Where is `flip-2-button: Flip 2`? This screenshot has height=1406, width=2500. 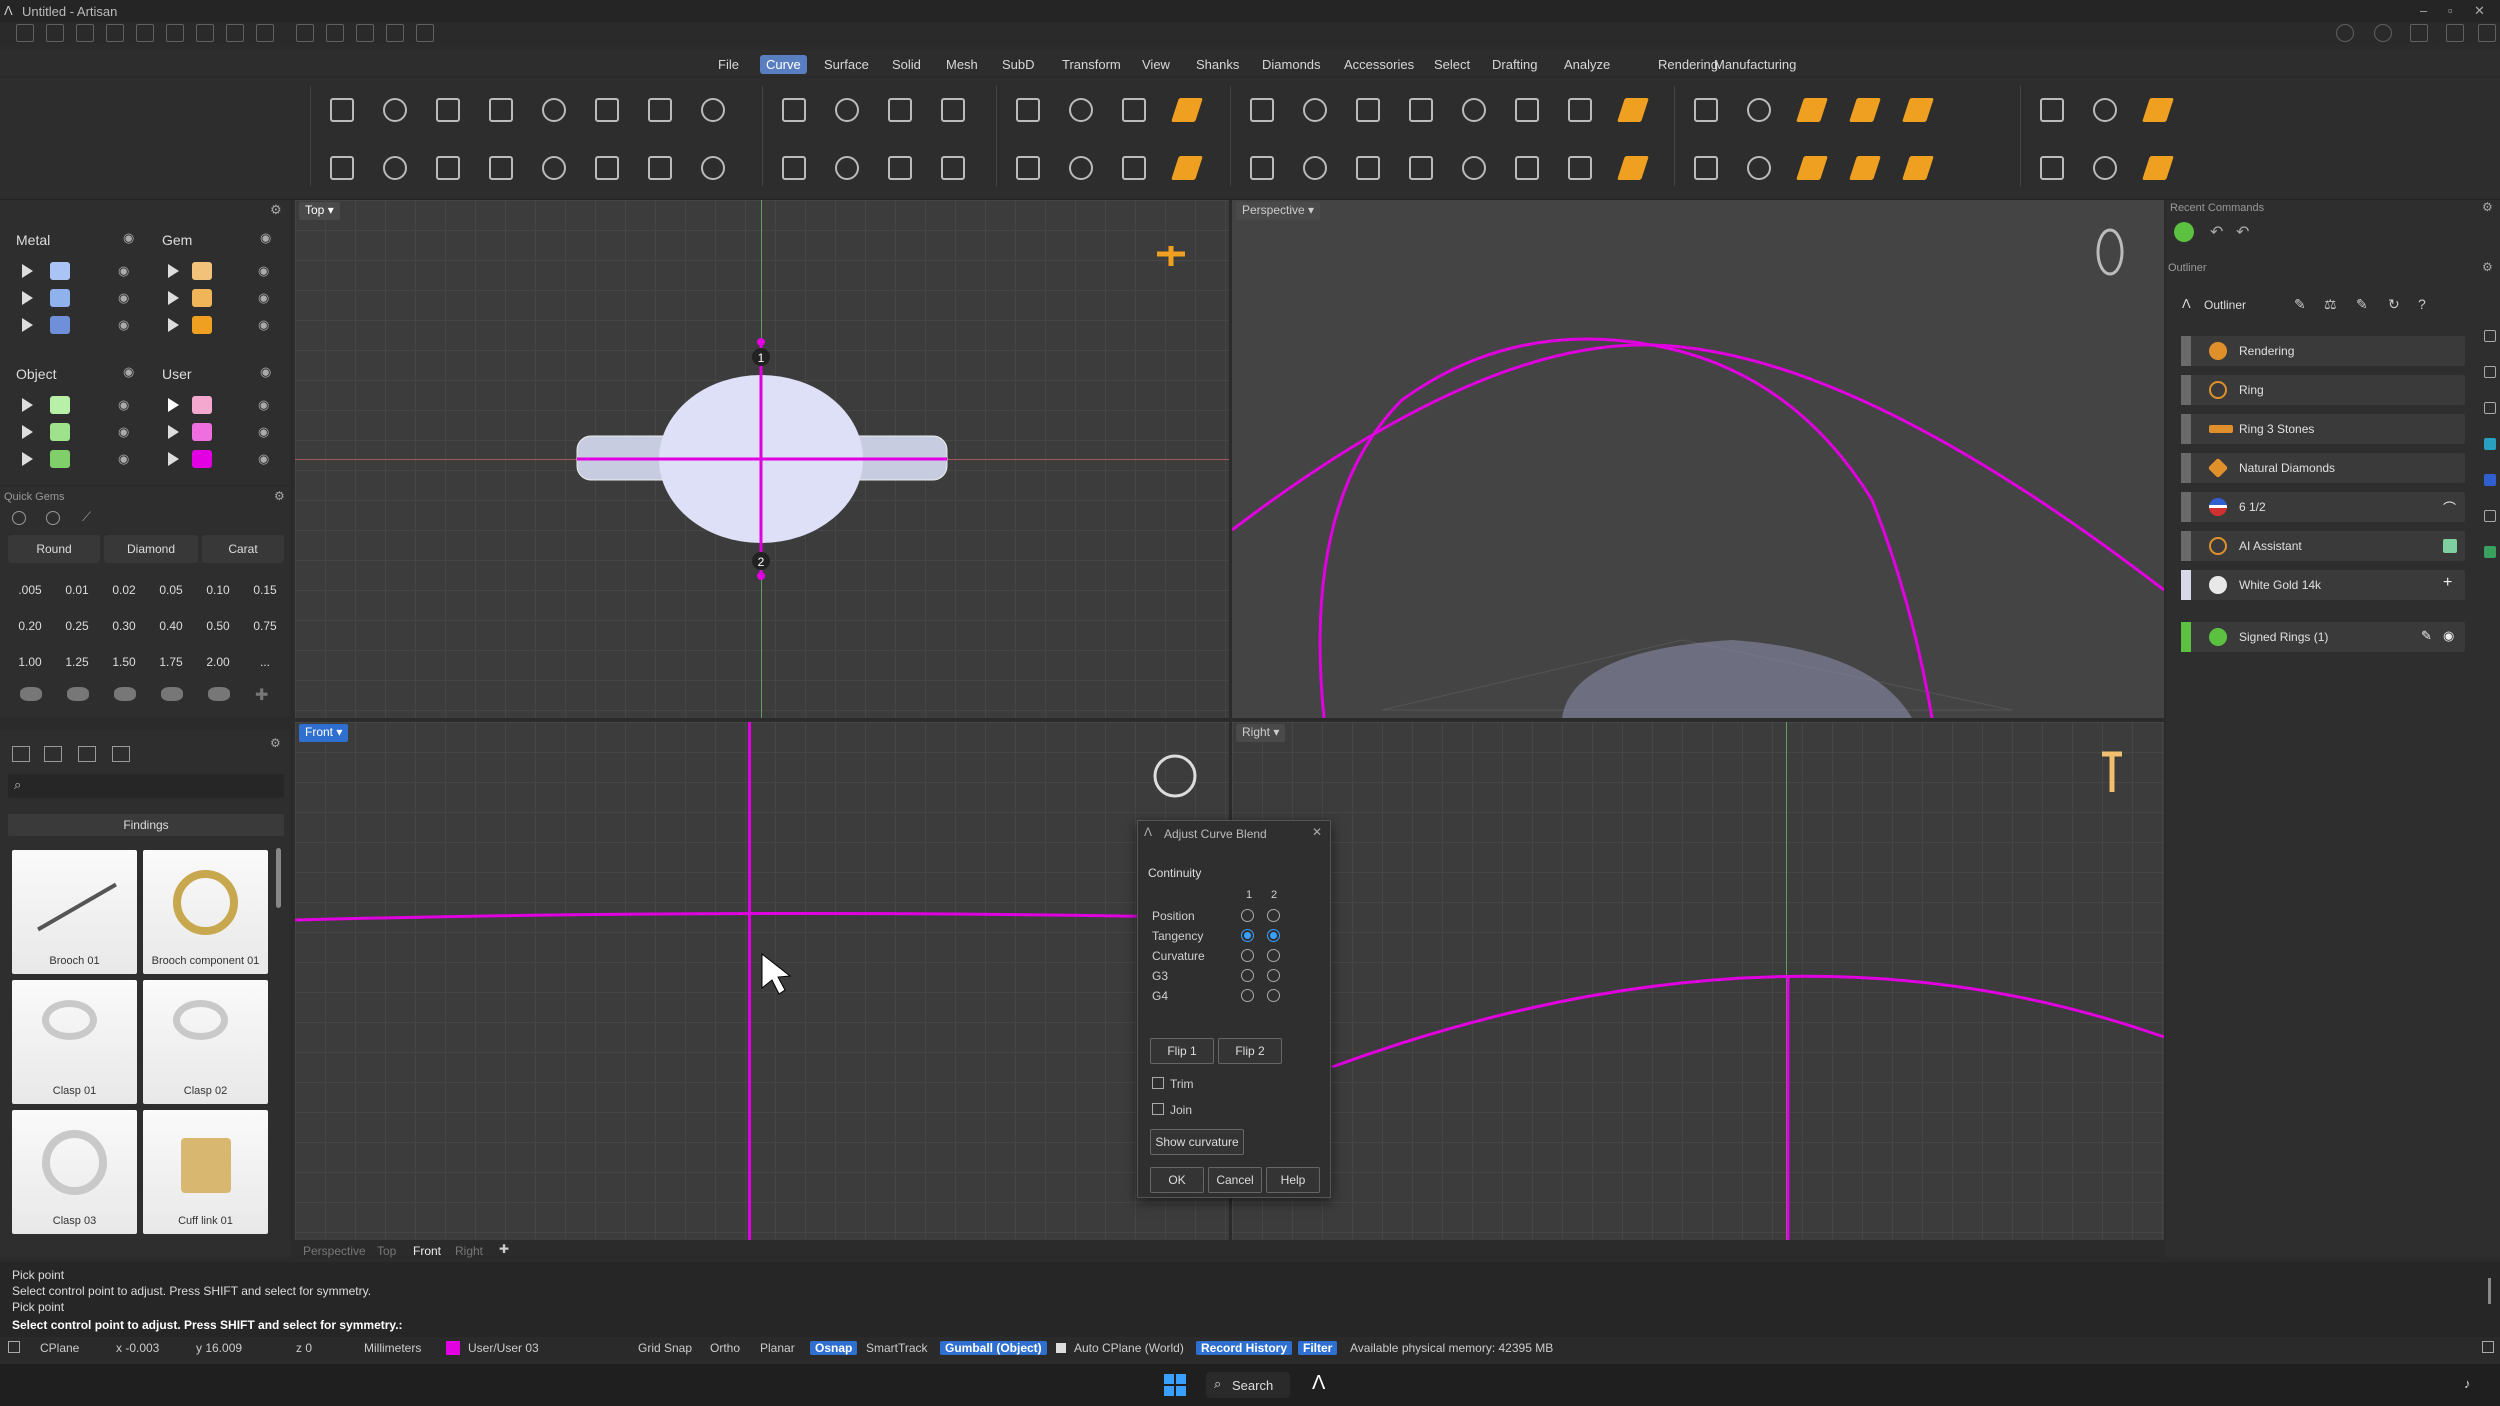
flip-2-button: Flip 2 is located at coordinates (1250, 1051).